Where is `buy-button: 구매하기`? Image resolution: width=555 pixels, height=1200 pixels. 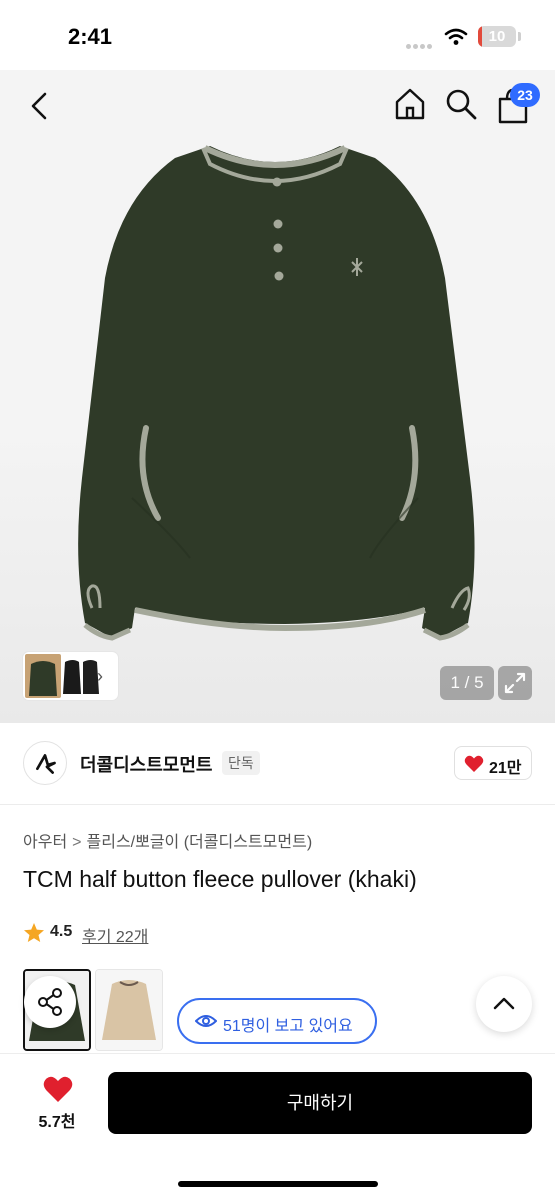 buy-button: 구매하기 is located at coordinates (320, 1103).